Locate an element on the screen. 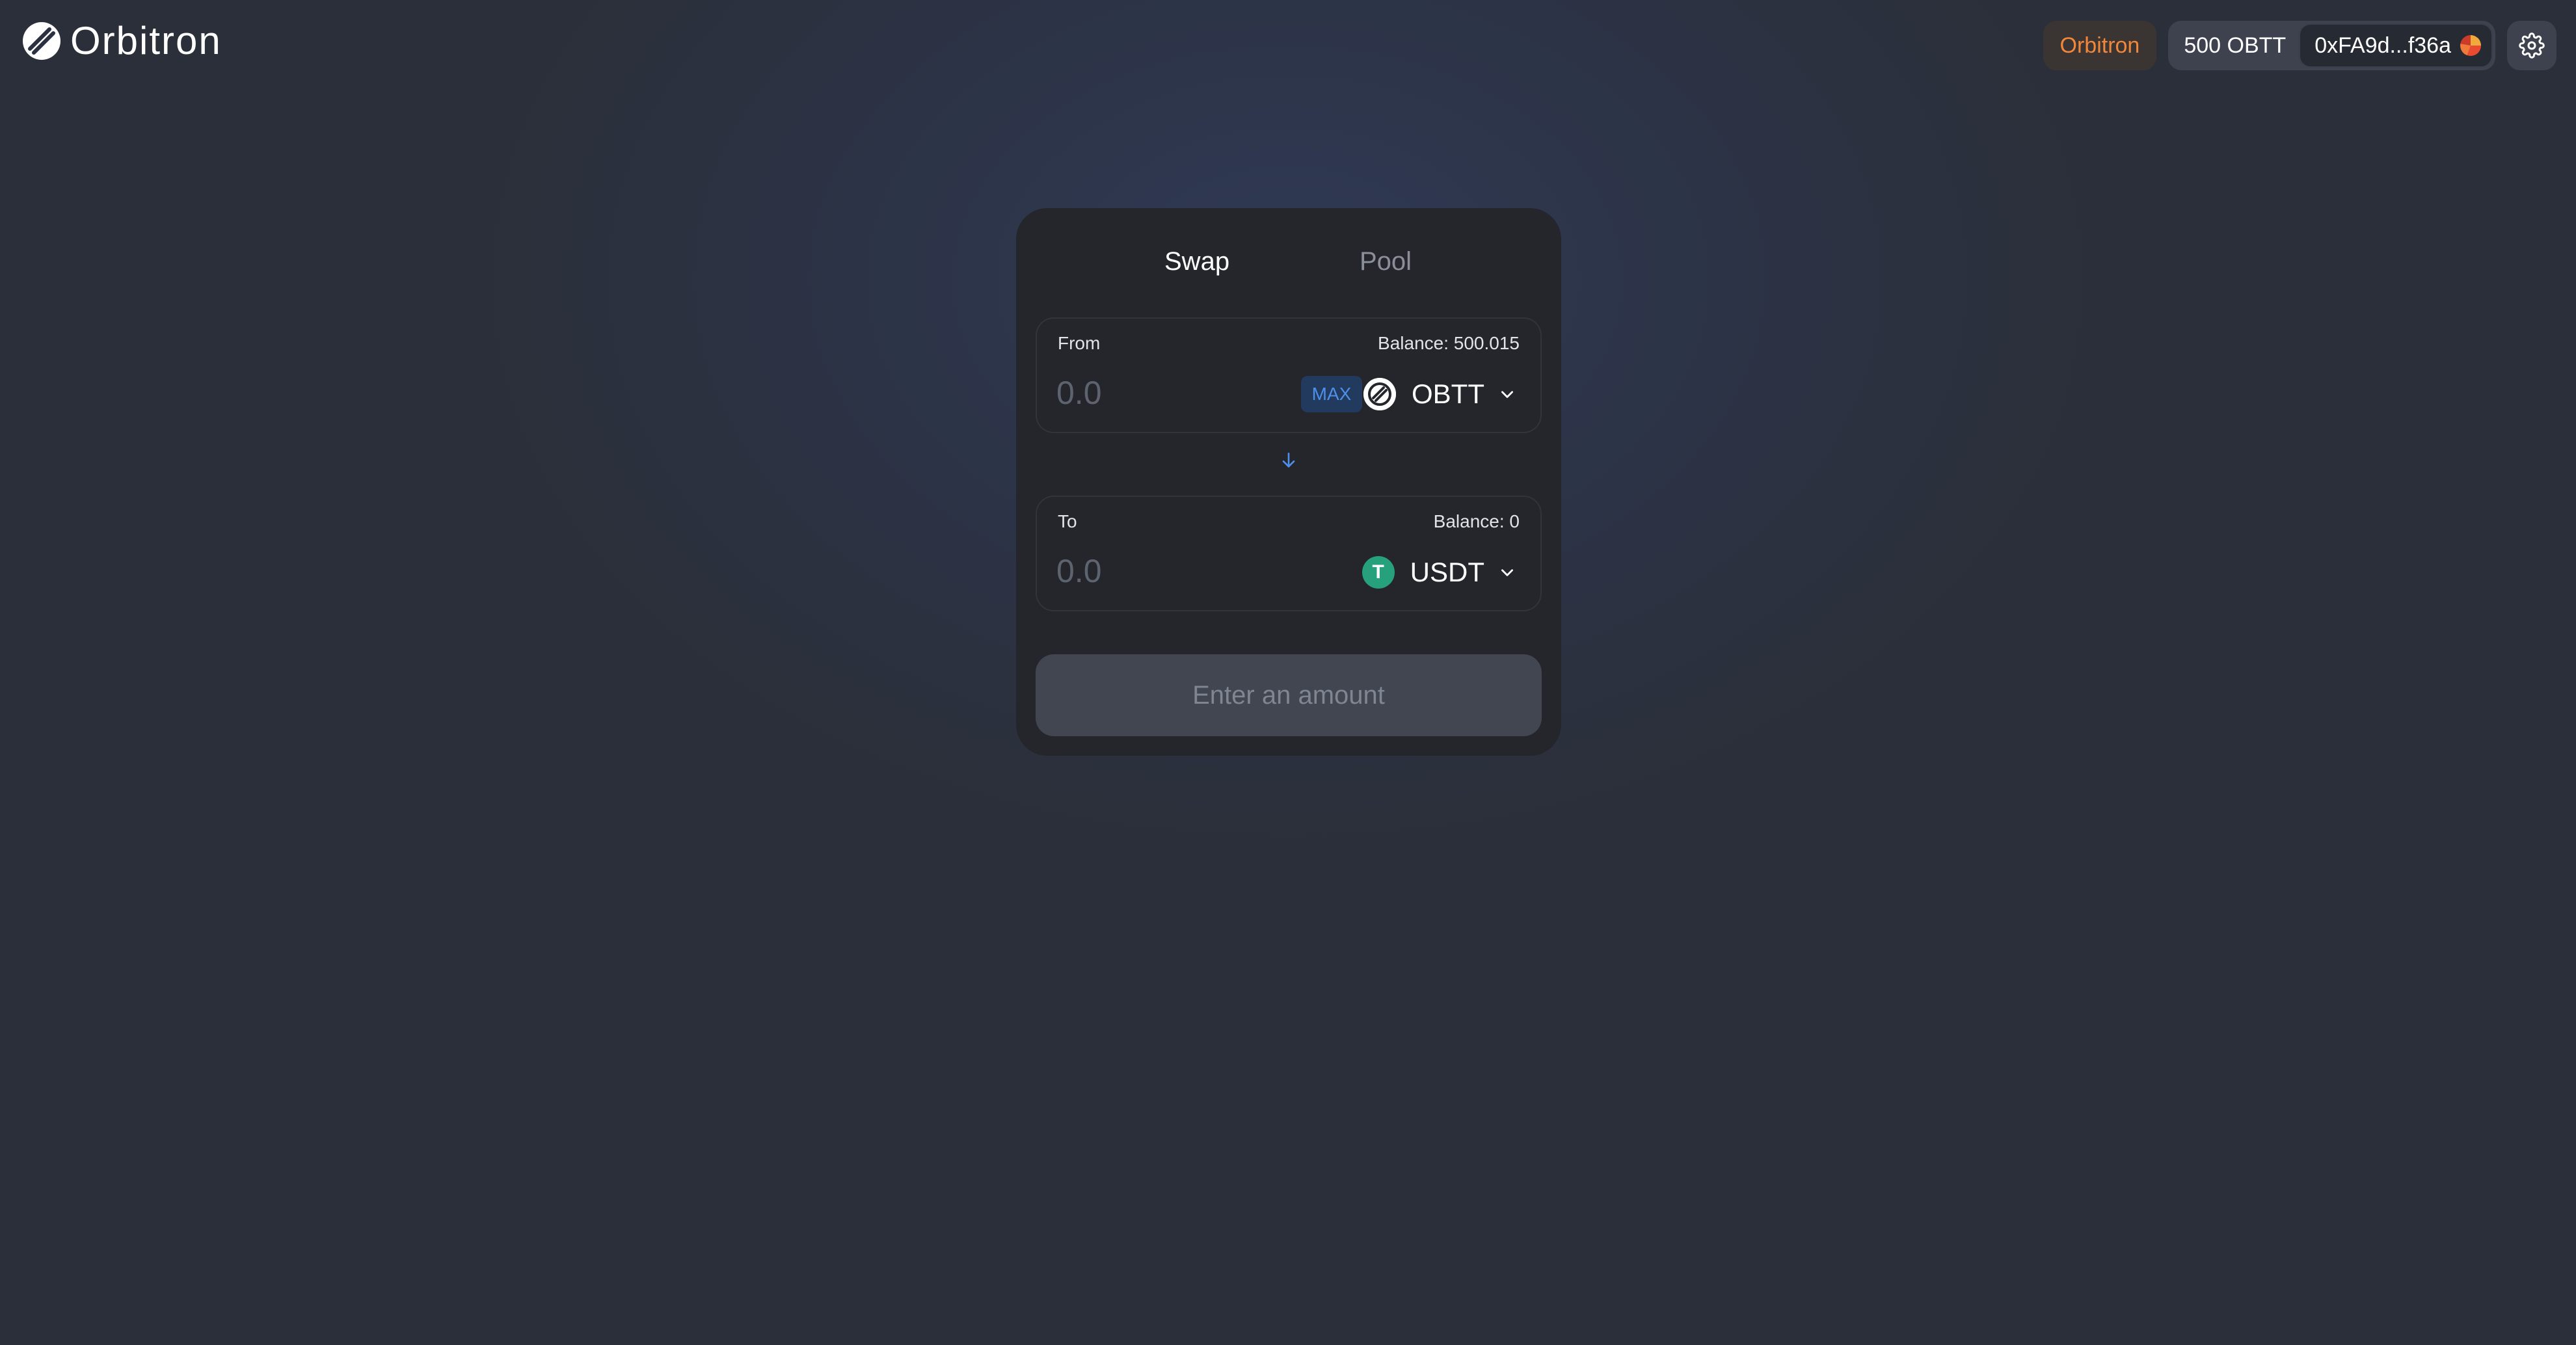 This screenshot has height=1345, width=2576. to-balance: Balance: 0 is located at coordinates (1477, 521).